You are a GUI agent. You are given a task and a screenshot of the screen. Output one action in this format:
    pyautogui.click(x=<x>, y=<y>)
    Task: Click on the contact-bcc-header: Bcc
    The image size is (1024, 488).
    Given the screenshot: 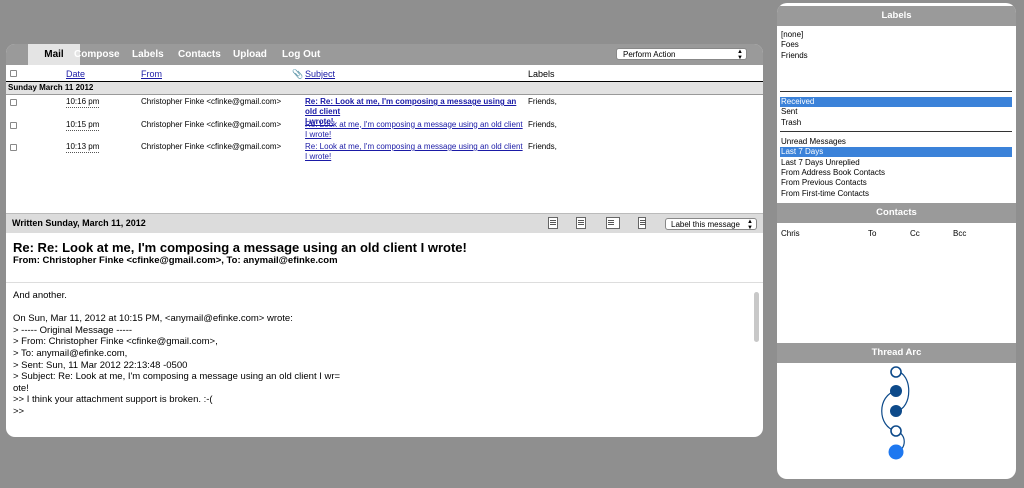 What is the action you would take?
    pyautogui.click(x=960, y=233)
    